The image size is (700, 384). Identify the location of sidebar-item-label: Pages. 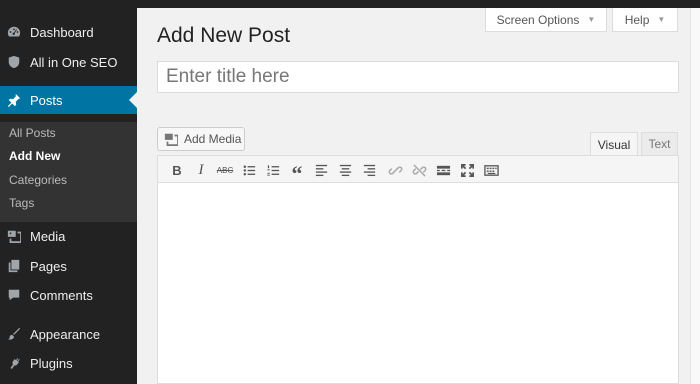
(48, 266).